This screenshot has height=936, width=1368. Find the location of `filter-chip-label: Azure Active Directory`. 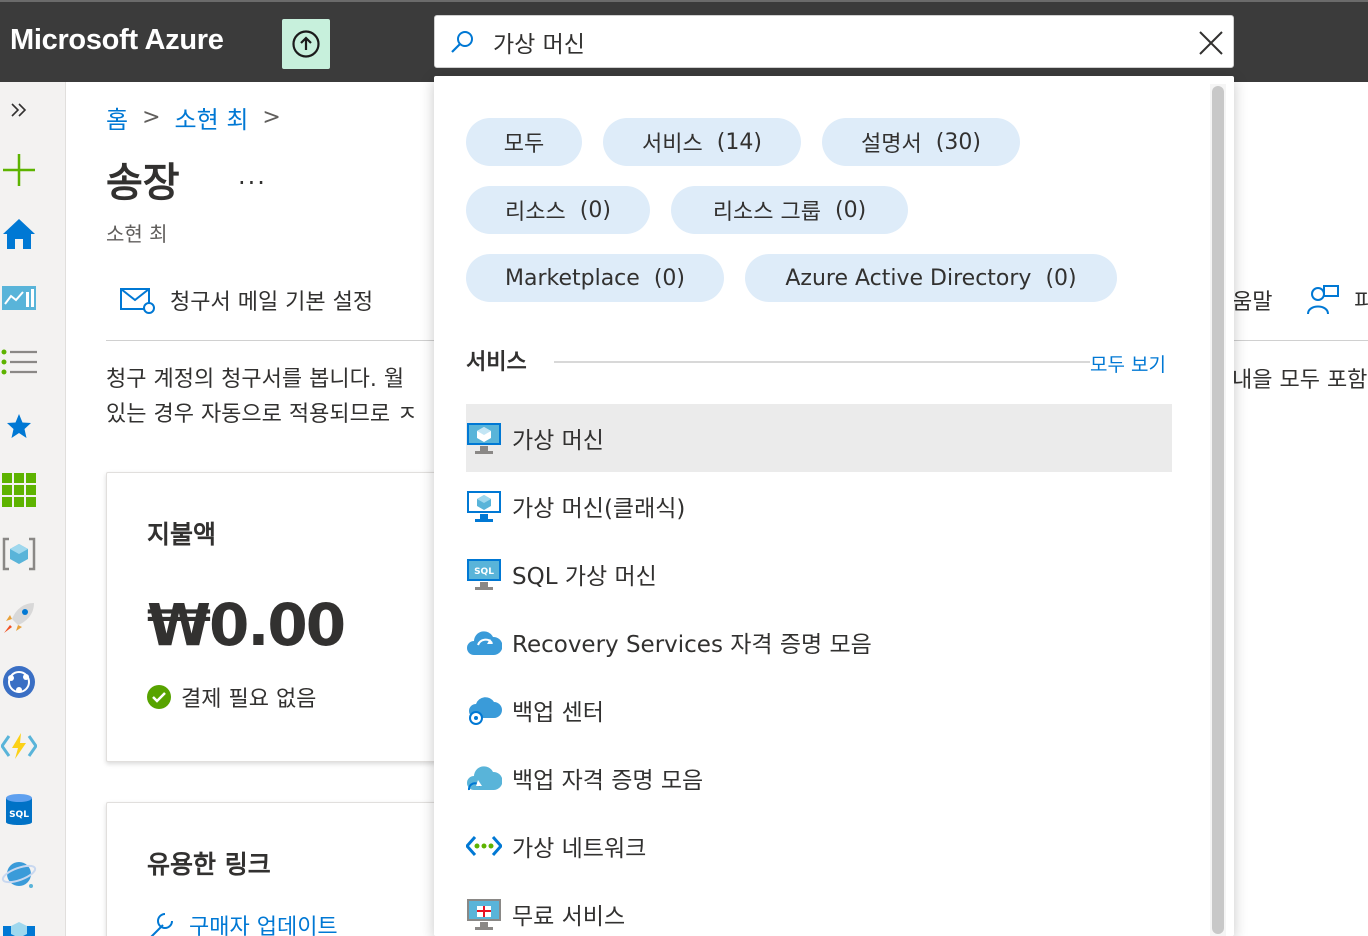

filter-chip-label: Azure Active Directory is located at coordinates (908, 278).